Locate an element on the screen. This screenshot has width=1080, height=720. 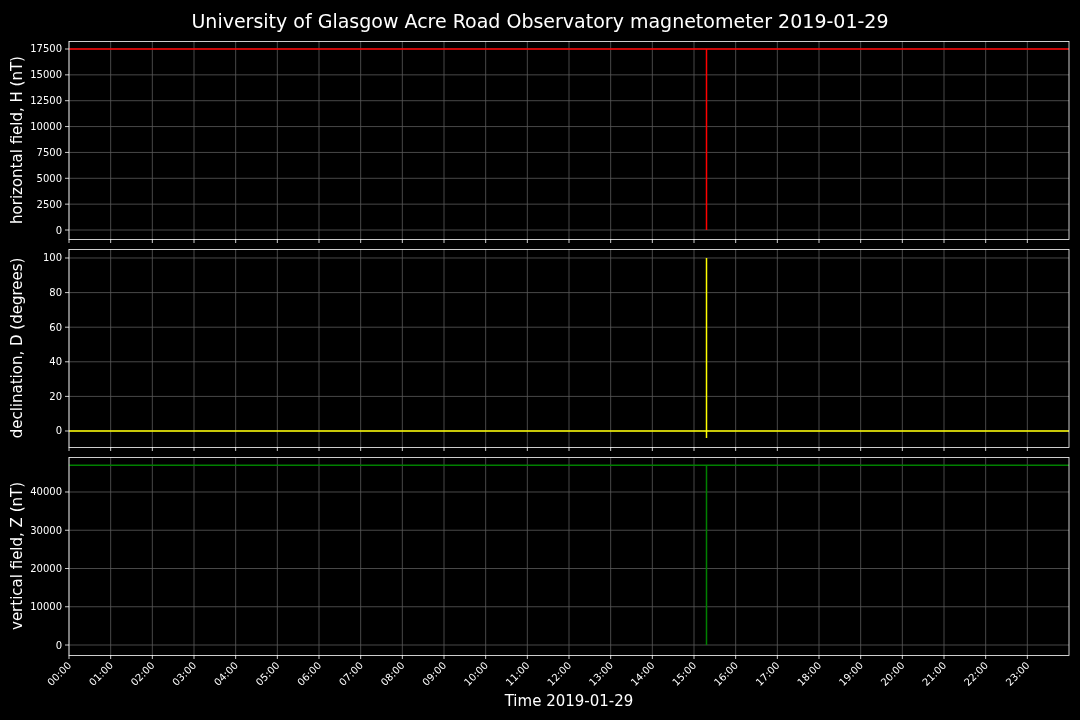
tick-label: 5000 is located at coordinates (49, 178).